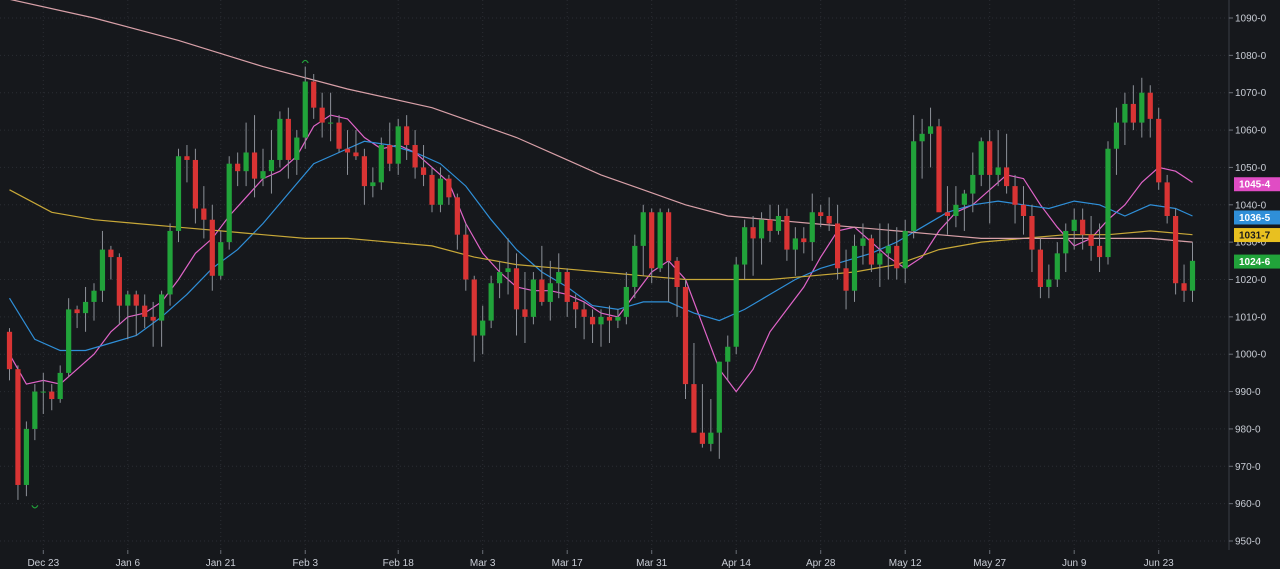  I want to click on y-tick-label: 1040-0, so click(1251, 205).